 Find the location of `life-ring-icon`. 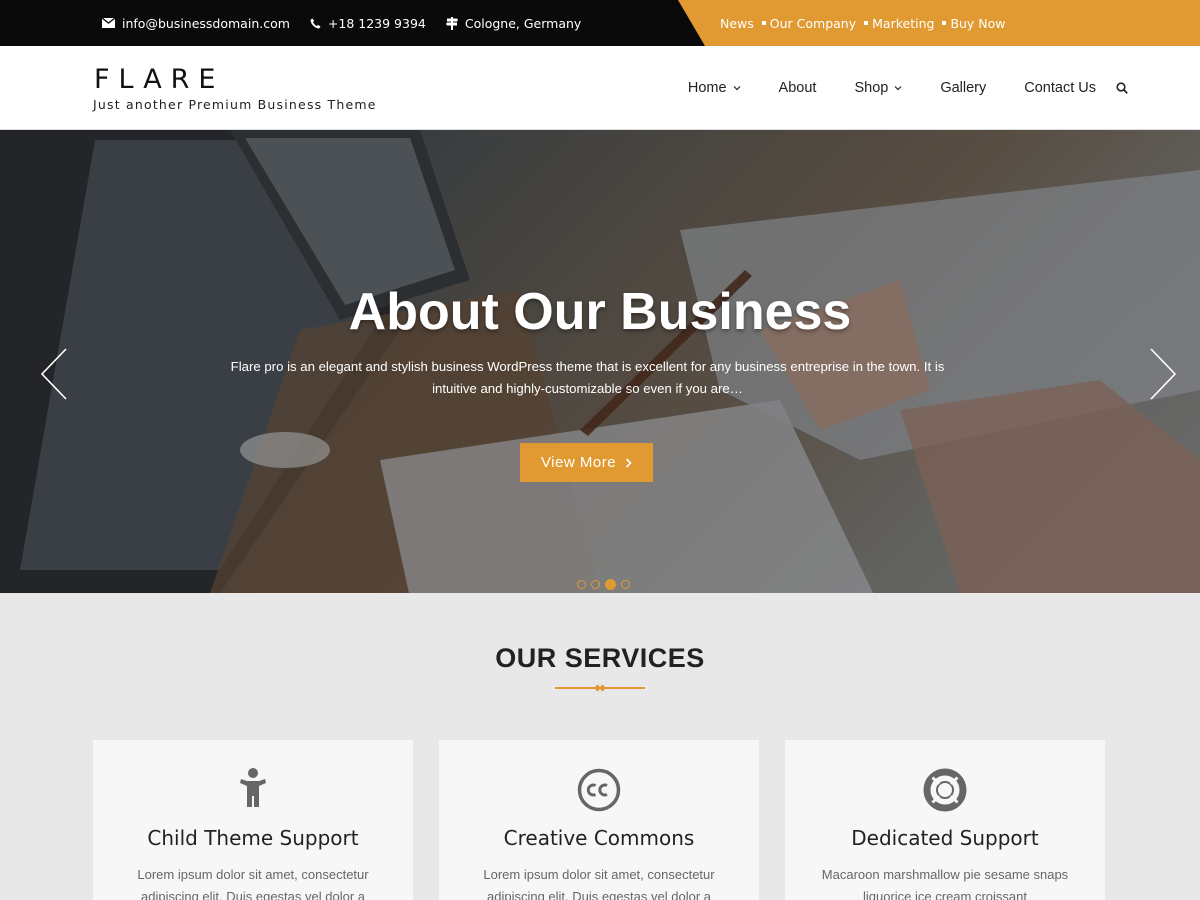

life-ring-icon is located at coordinates (945, 790).